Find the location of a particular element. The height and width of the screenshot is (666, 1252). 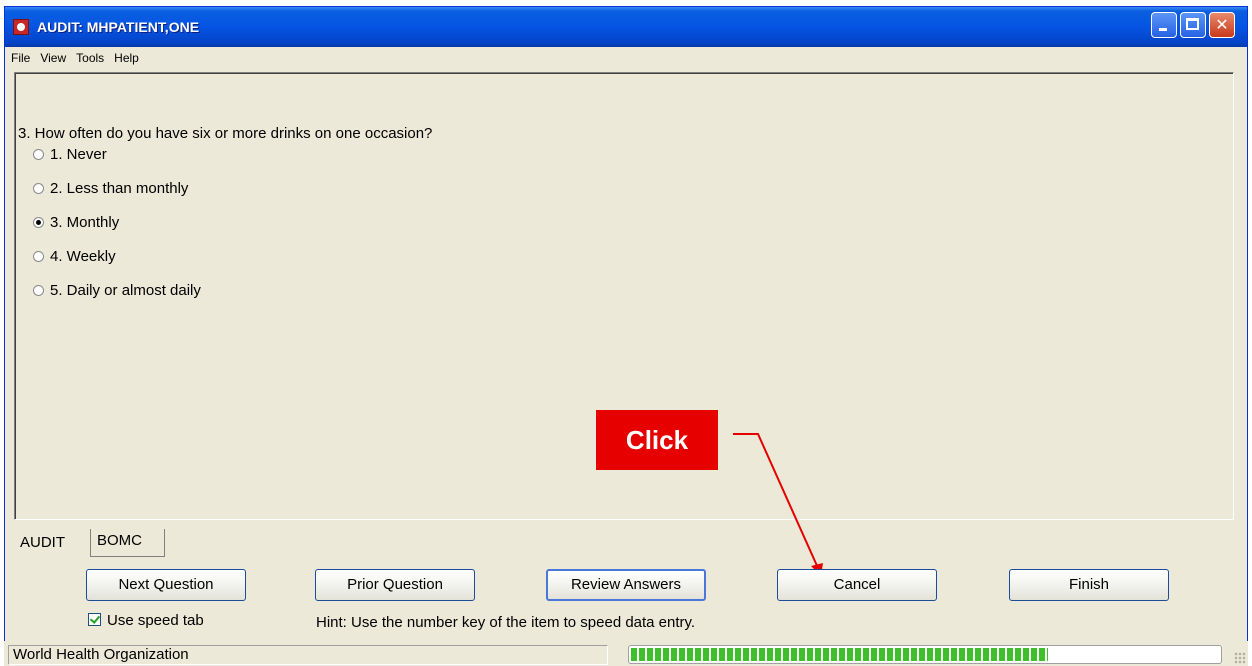

speed-tab-option: Use speed tab is located at coordinates (146, 620).